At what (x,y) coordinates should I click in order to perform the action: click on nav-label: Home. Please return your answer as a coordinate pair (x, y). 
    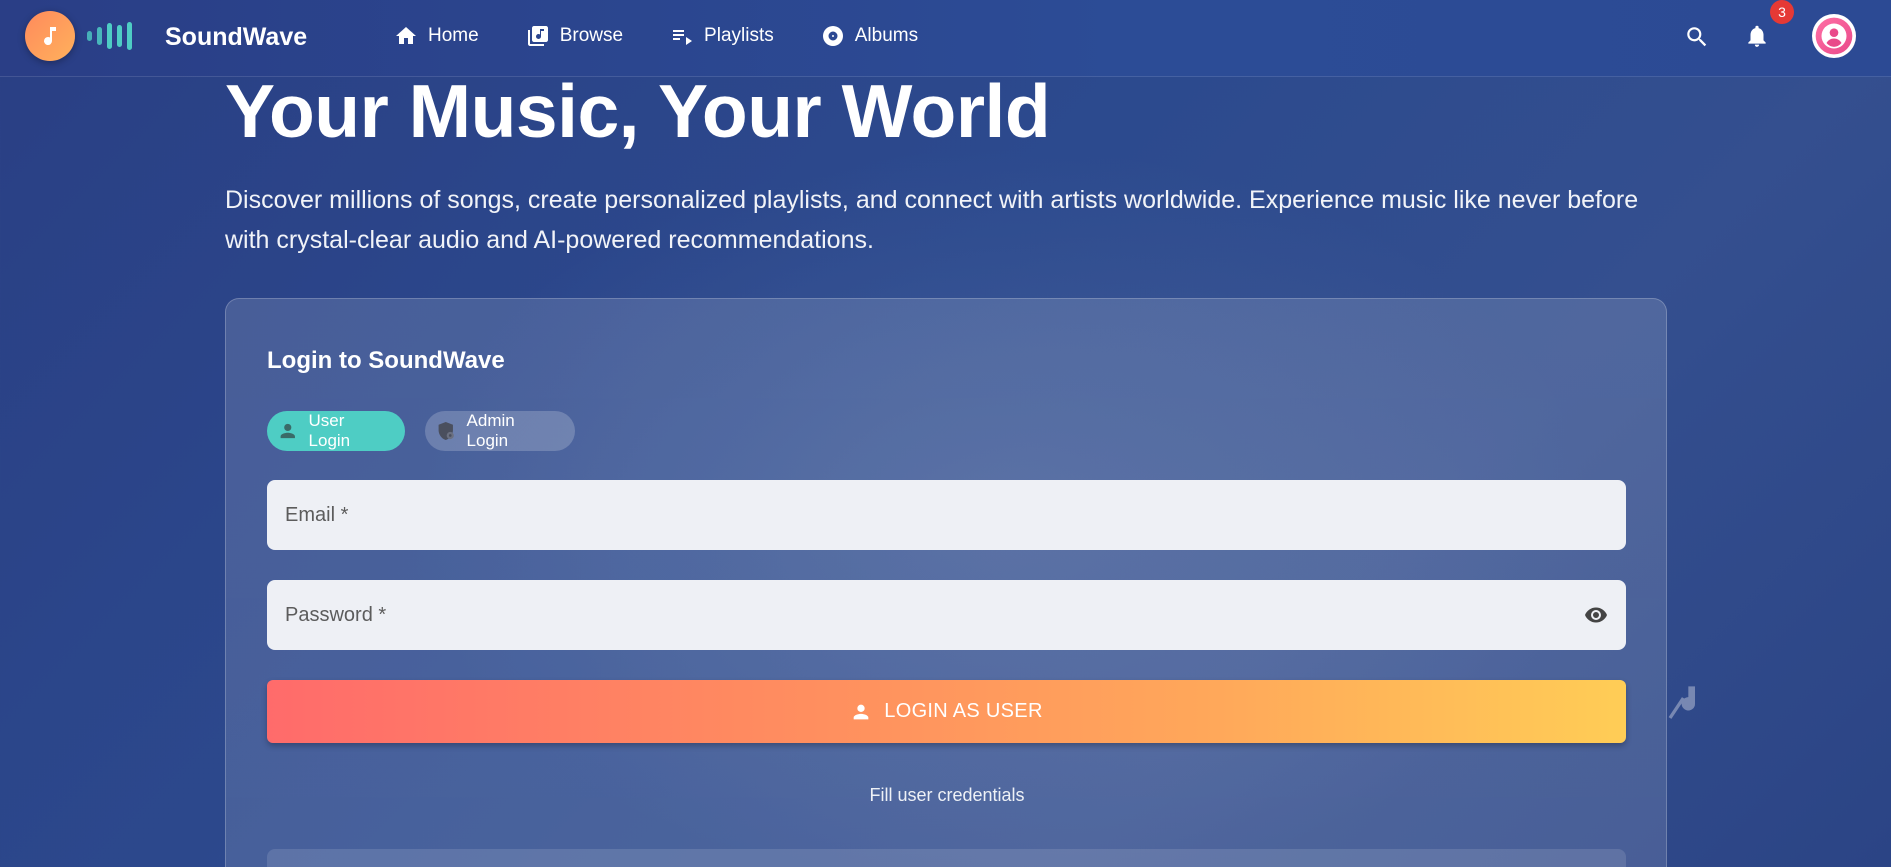
    Looking at the image, I should click on (453, 35).